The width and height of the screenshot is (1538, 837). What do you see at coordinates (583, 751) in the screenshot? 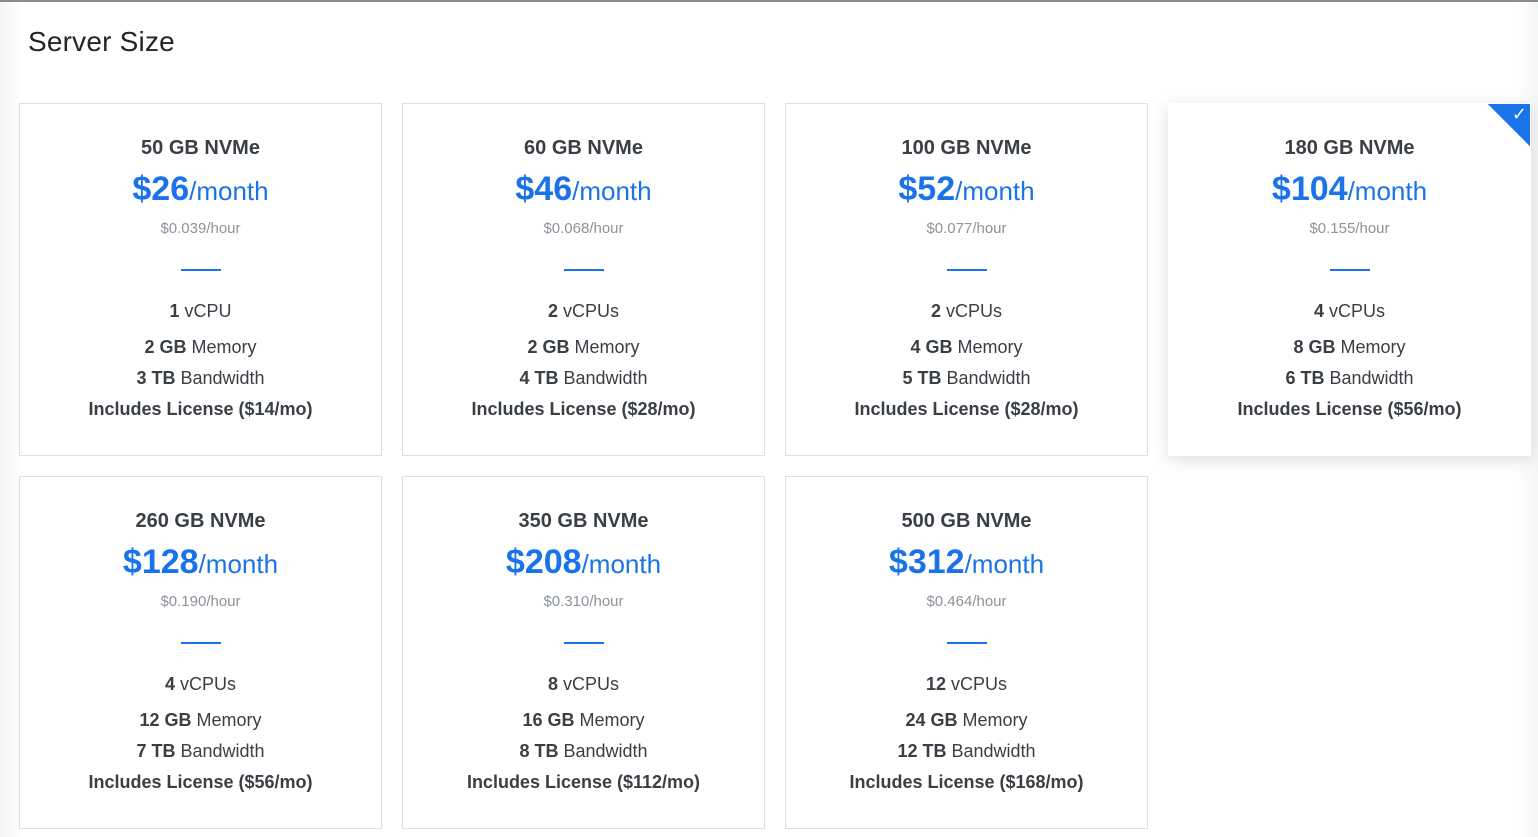
I see `plan-bandwidth: 8 TB Bandwidth` at bounding box center [583, 751].